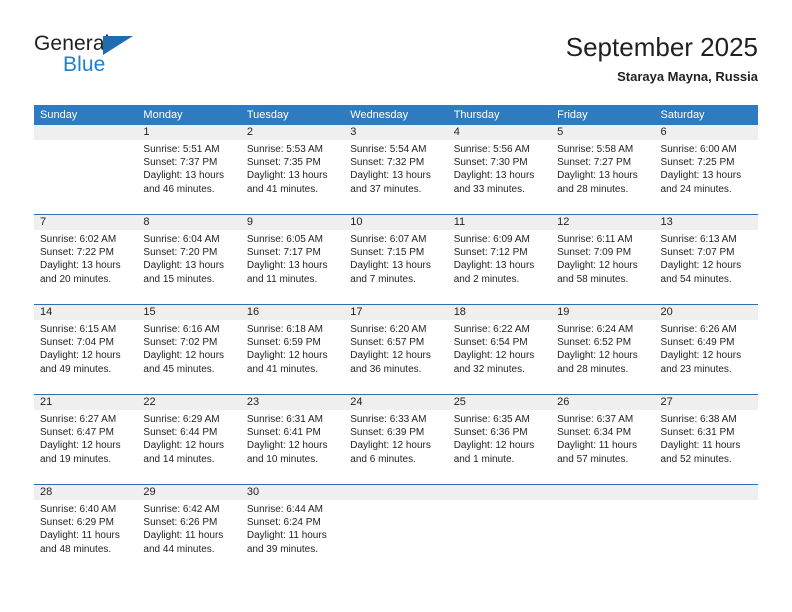 The image size is (792, 612). Describe the element at coordinates (189, 402) in the screenshot. I see `day-number: 22` at that location.